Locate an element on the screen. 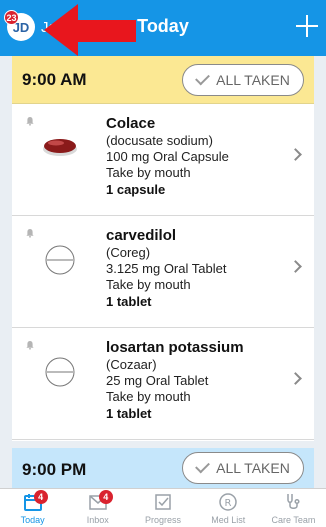  am-all-taken-button: ALL TAKEN is located at coordinates (243, 80).